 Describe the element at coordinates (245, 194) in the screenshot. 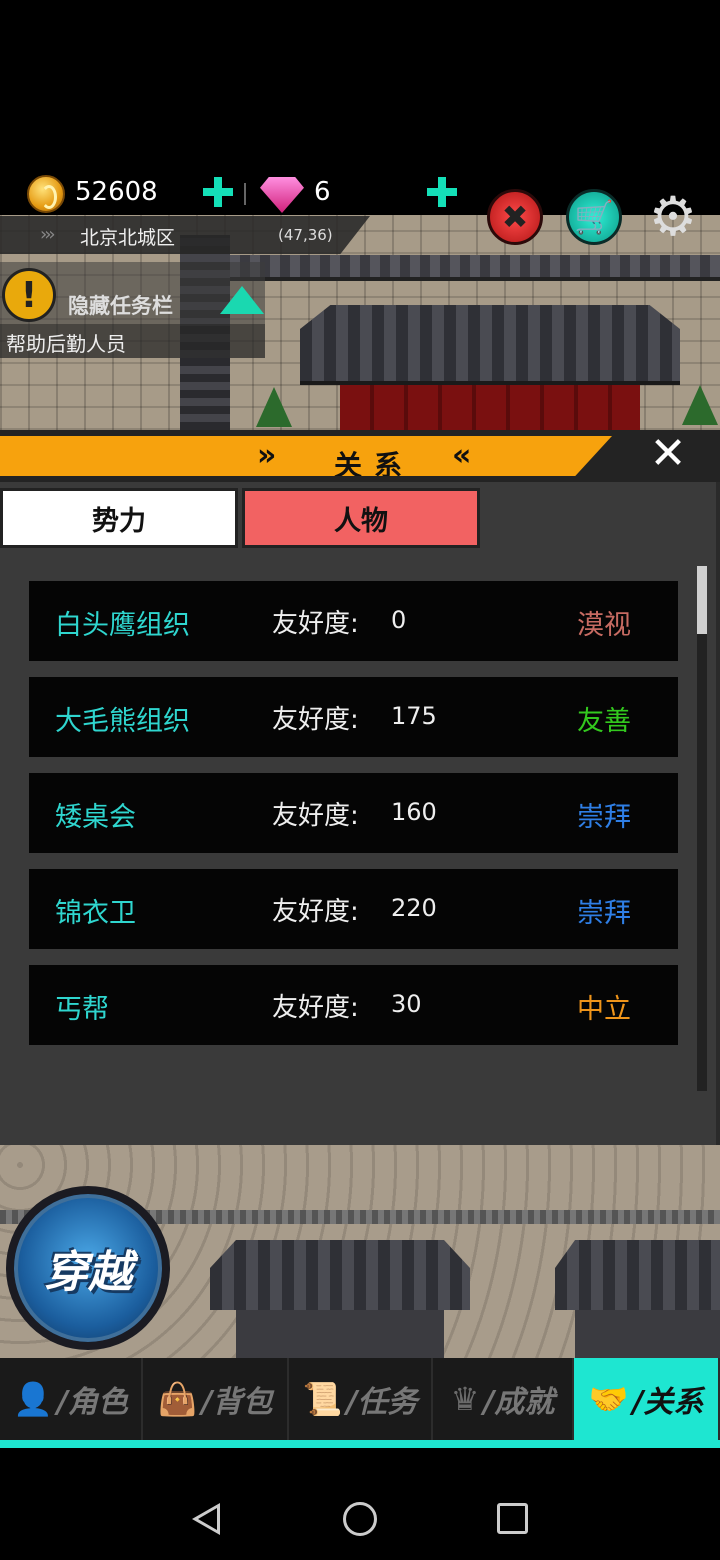

I see `divider` at that location.